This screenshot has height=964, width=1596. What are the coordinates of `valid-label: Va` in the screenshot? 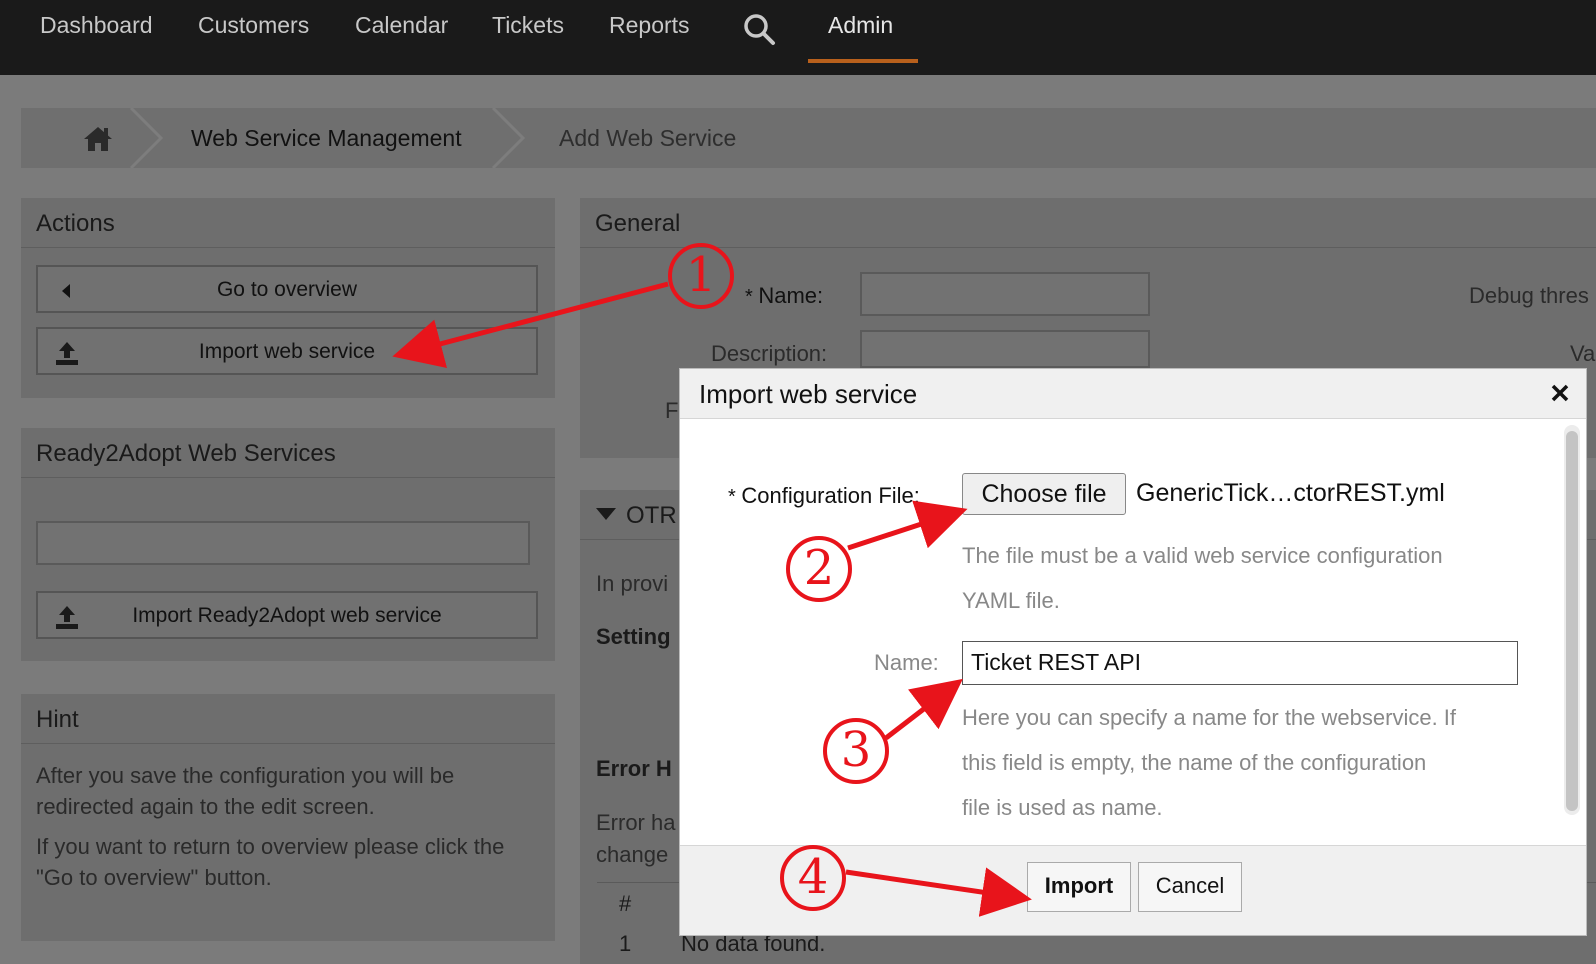 It's located at (1583, 353).